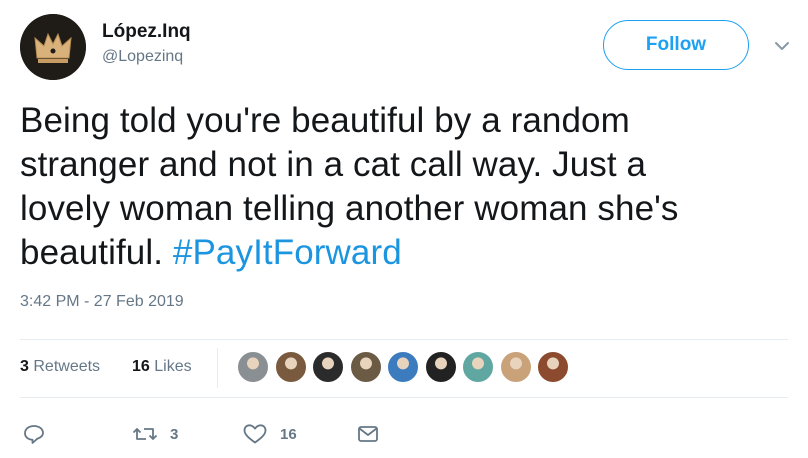 Image resolution: width=808 pixels, height=458 pixels. What do you see at coordinates (349, 208) in the screenshot?
I see `tweet-line: lovely woman telling another woman she's` at bounding box center [349, 208].